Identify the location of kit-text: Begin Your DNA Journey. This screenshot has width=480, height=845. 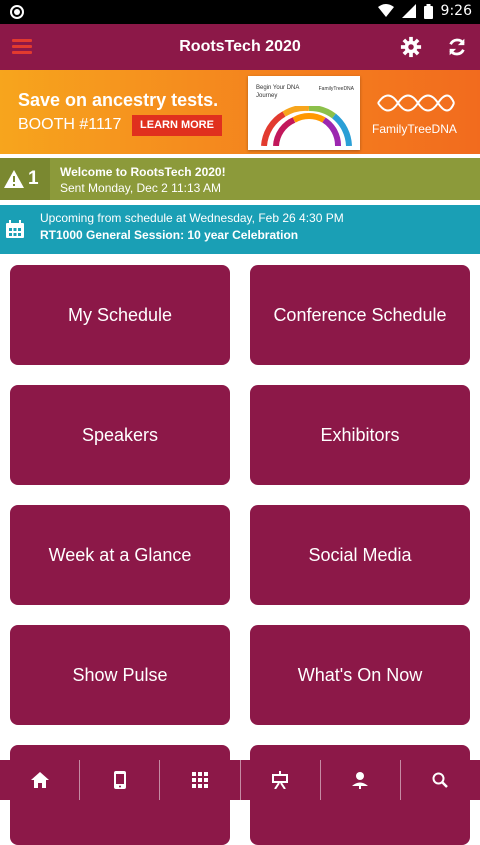
(278, 92).